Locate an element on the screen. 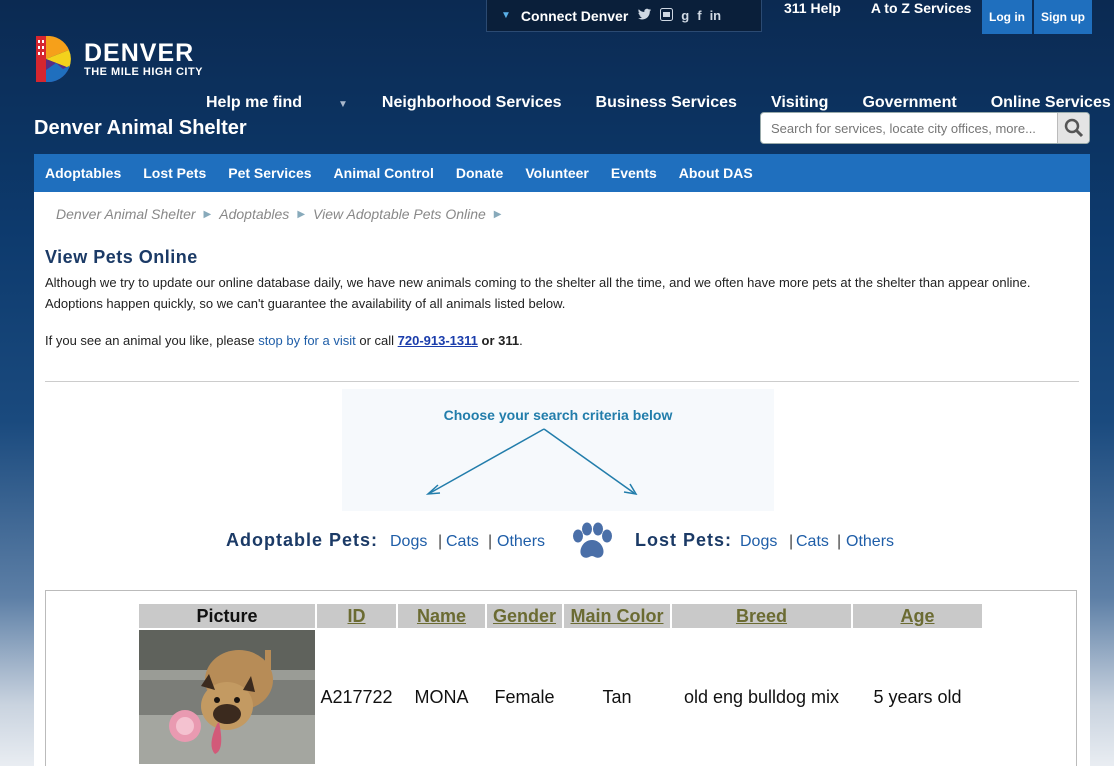 The image size is (1114, 766). search-button is located at coordinates (1073, 128).